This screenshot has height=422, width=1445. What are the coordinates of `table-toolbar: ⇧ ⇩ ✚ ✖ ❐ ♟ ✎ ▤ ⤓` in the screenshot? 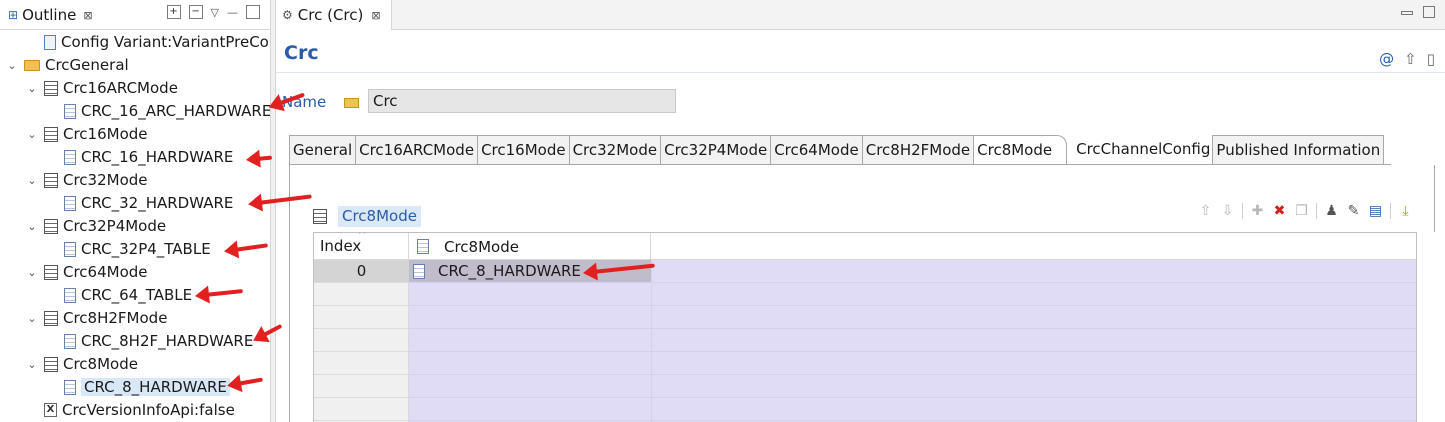 It's located at (1305, 211).